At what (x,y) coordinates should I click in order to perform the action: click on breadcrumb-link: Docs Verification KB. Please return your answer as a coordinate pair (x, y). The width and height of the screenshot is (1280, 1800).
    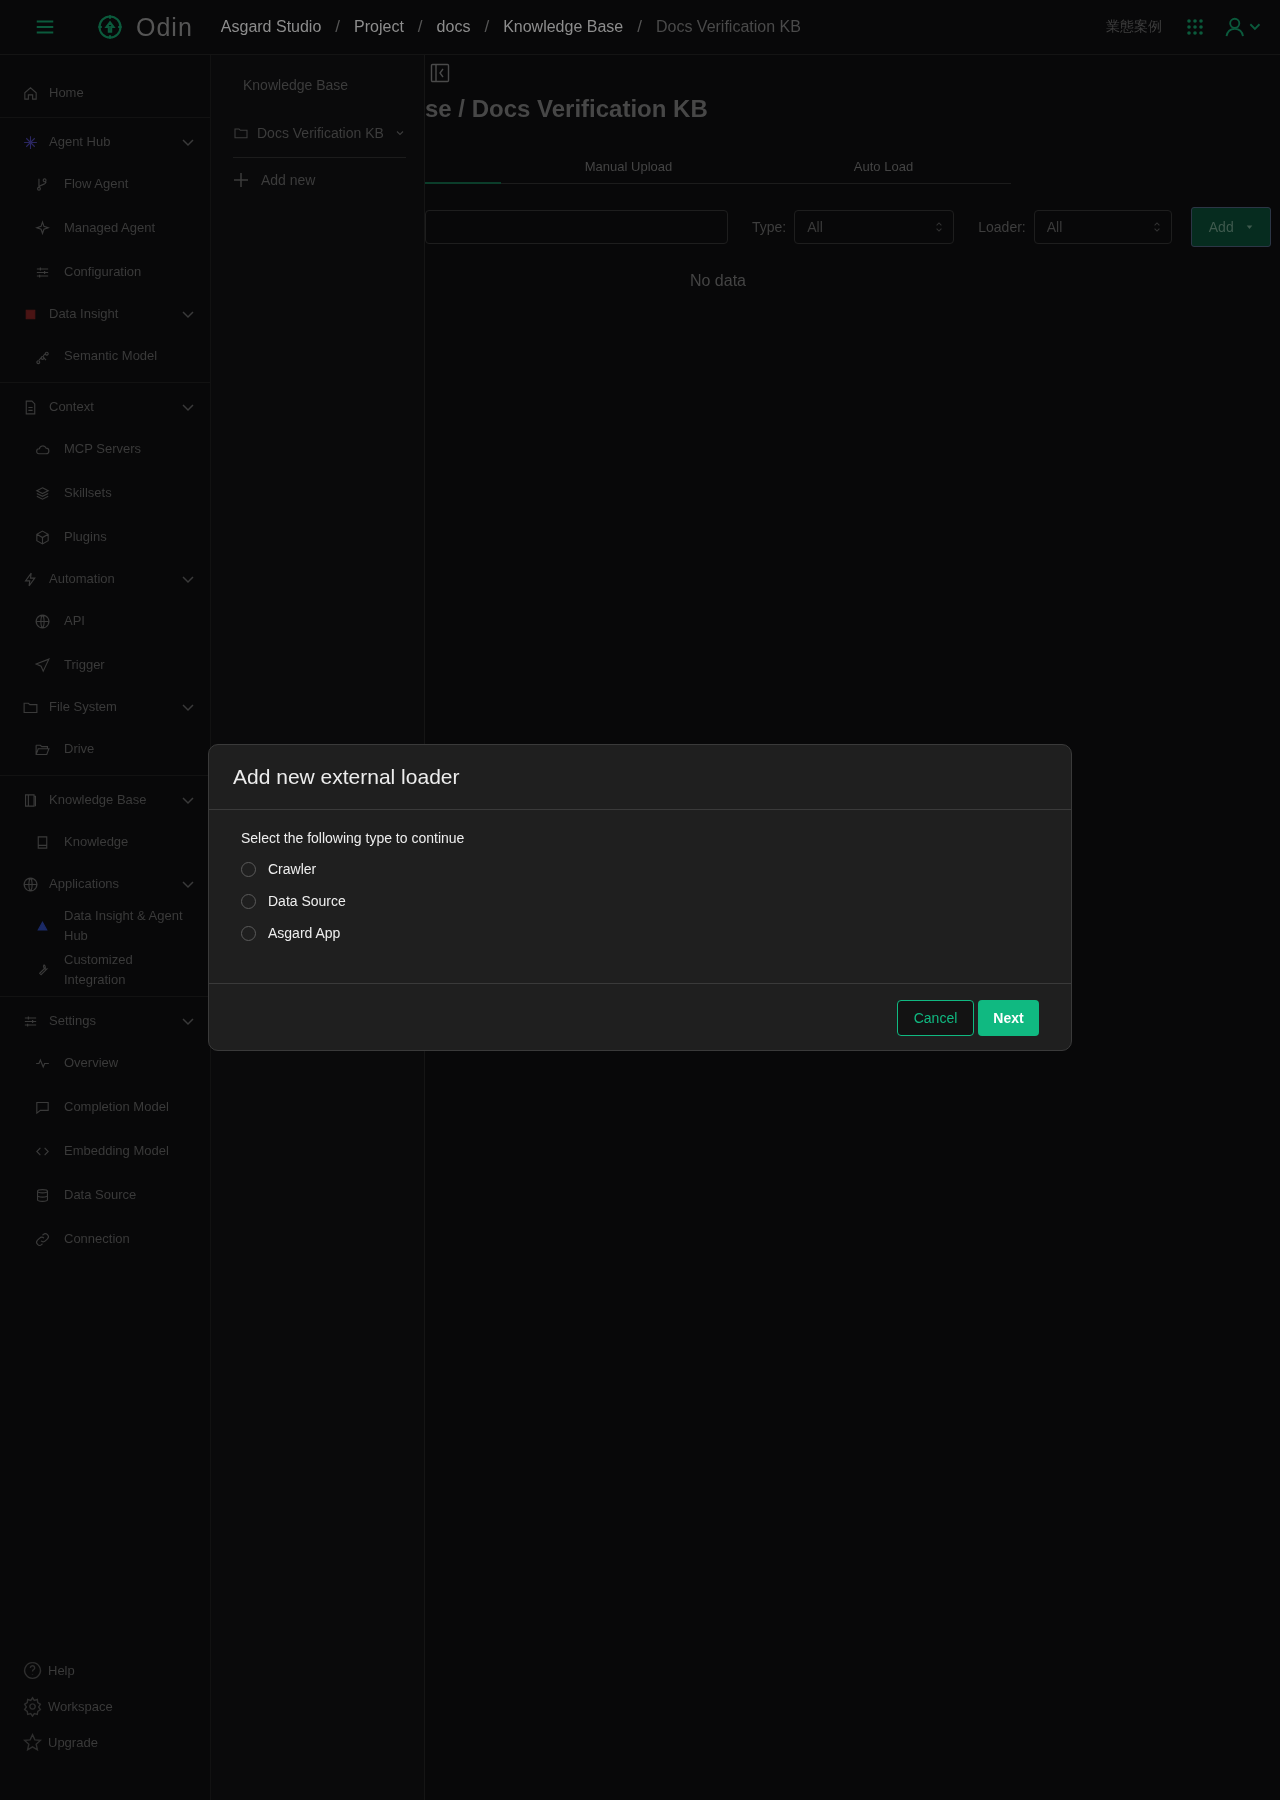
    Looking at the image, I should click on (728, 27).